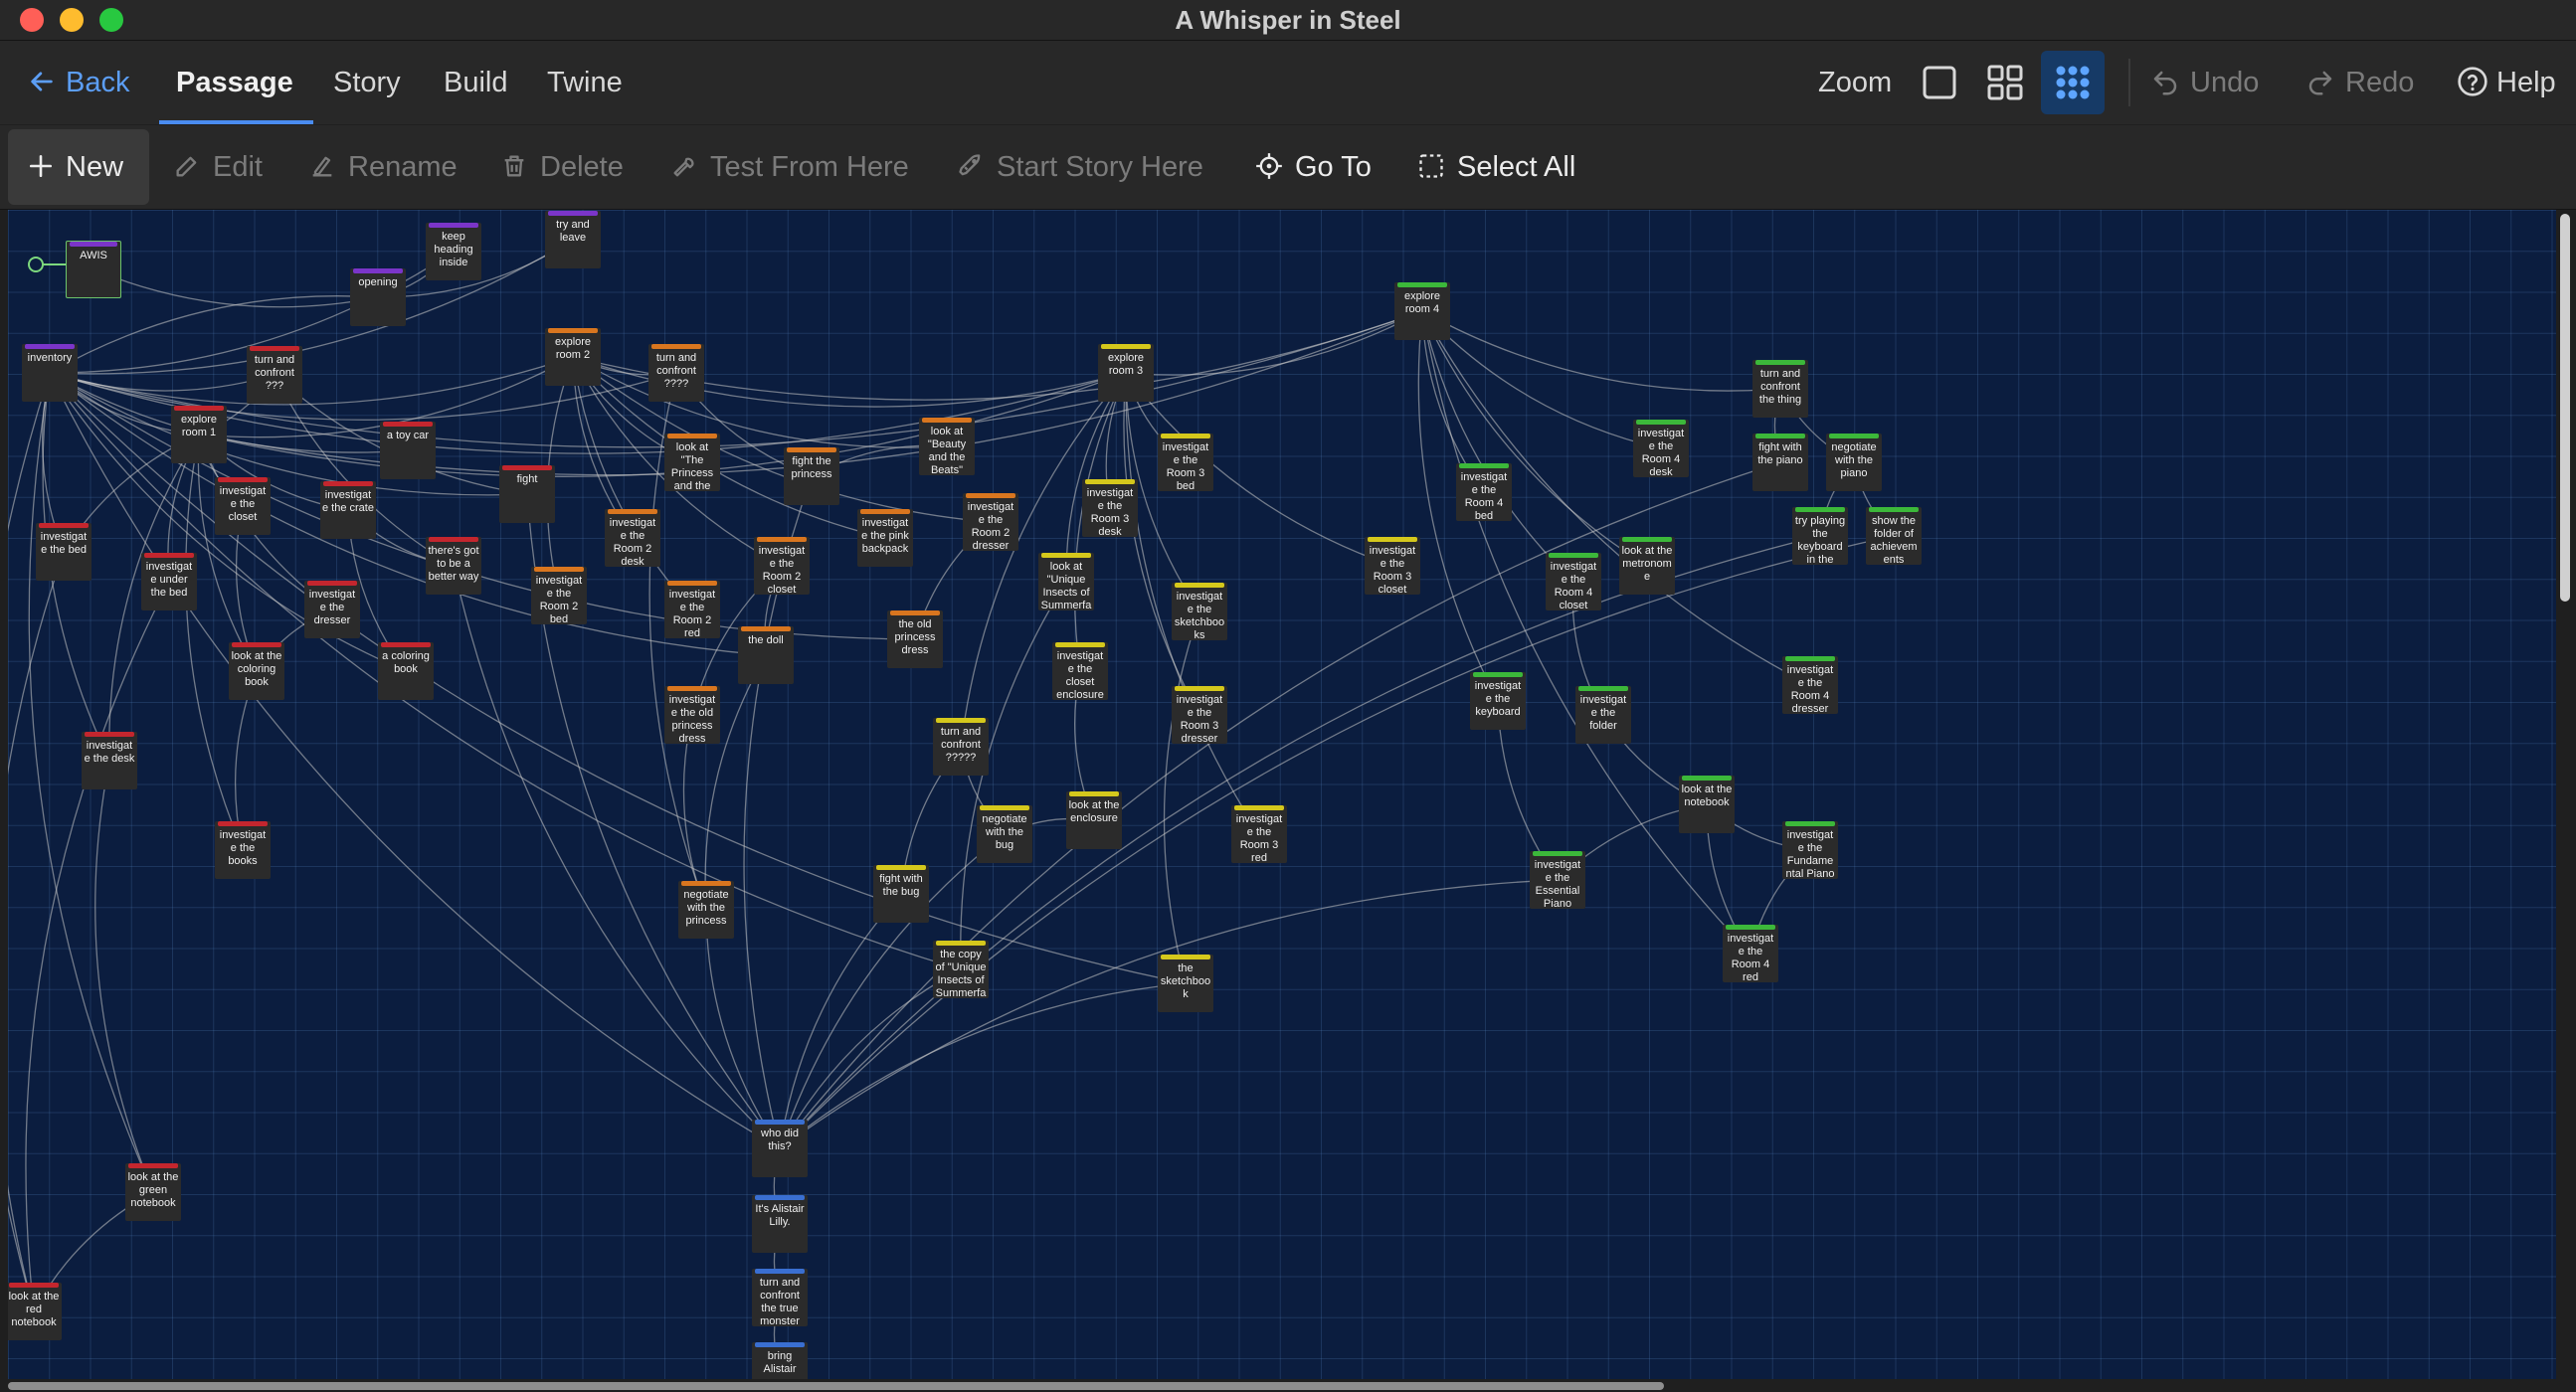 This screenshot has height=1392, width=2576. Describe the element at coordinates (1110, 508) in the screenshot. I see `passage-card: investigate the Room 3 desk` at that location.